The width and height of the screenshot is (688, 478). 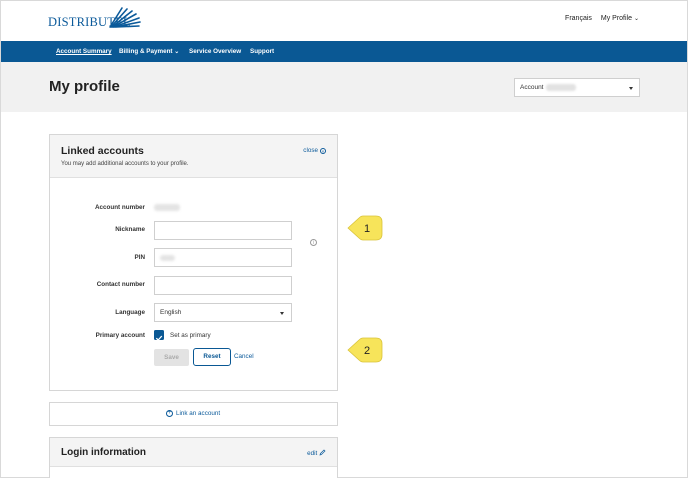 I want to click on link-account-content: + Link an account, so click(x=193, y=413).